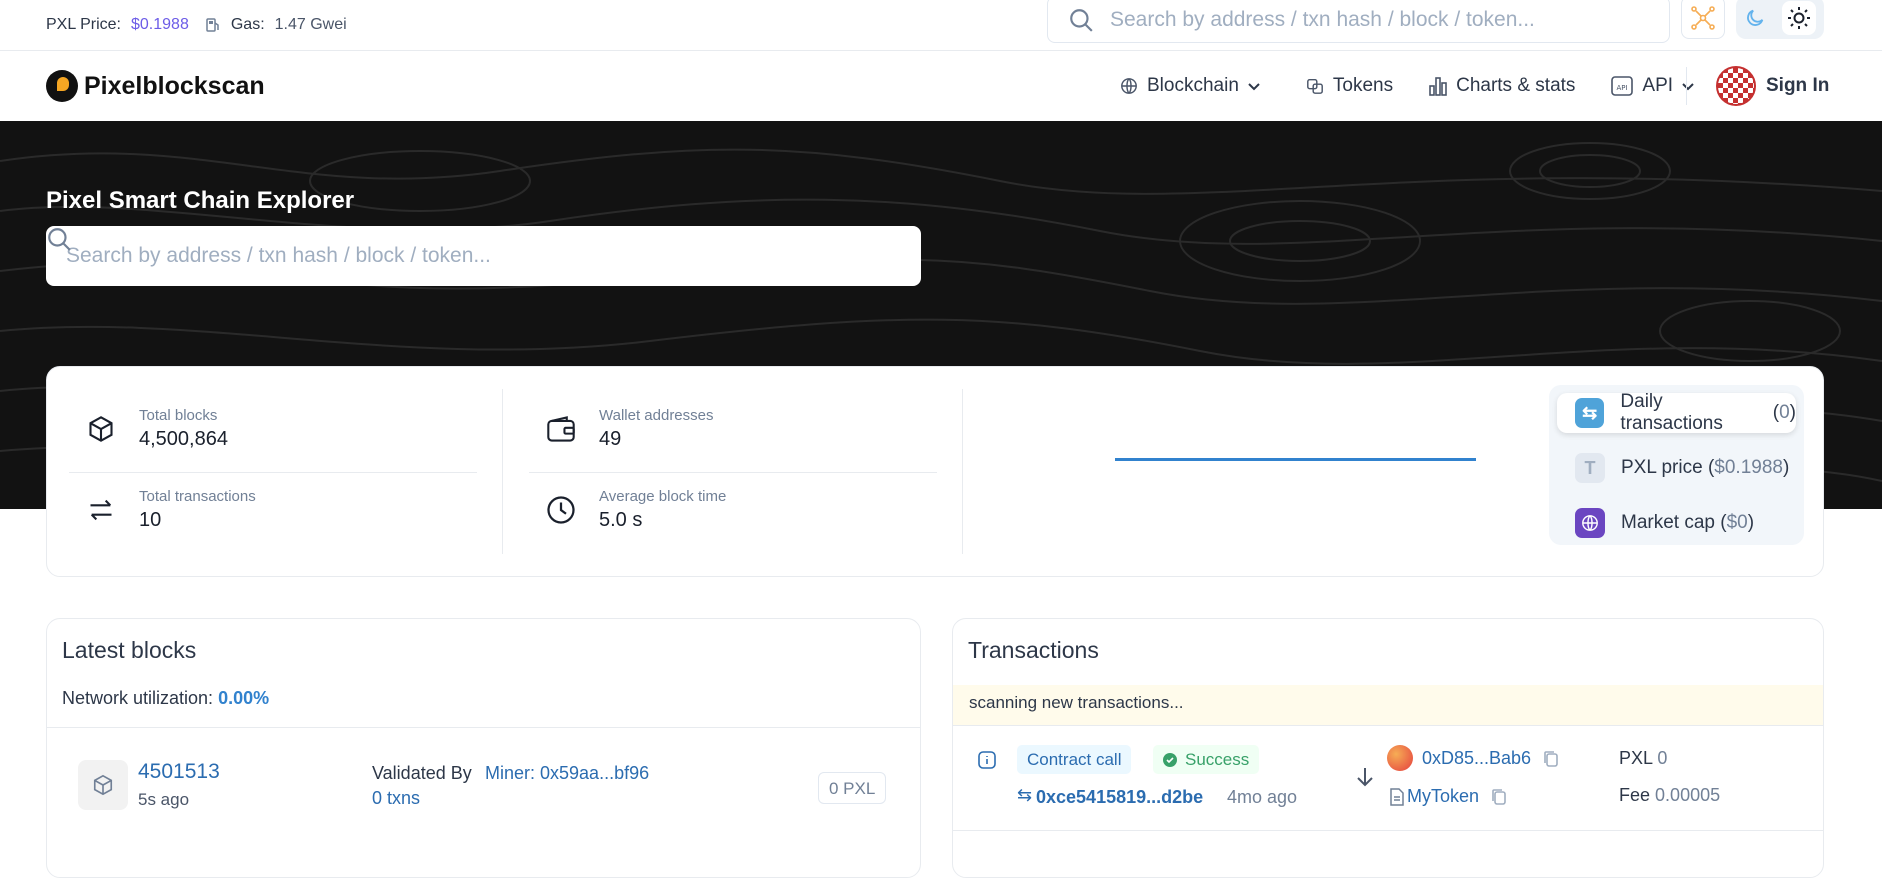 The height and width of the screenshot is (878, 1882). What do you see at coordinates (663, 496) in the screenshot?
I see `stat-label: Average block time` at bounding box center [663, 496].